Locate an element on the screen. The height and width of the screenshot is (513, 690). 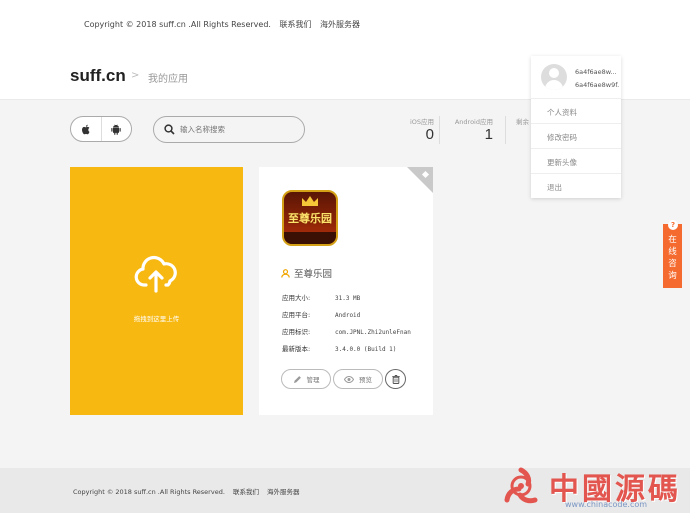
consult-char-4: 询 is located at coordinates (672, 276).